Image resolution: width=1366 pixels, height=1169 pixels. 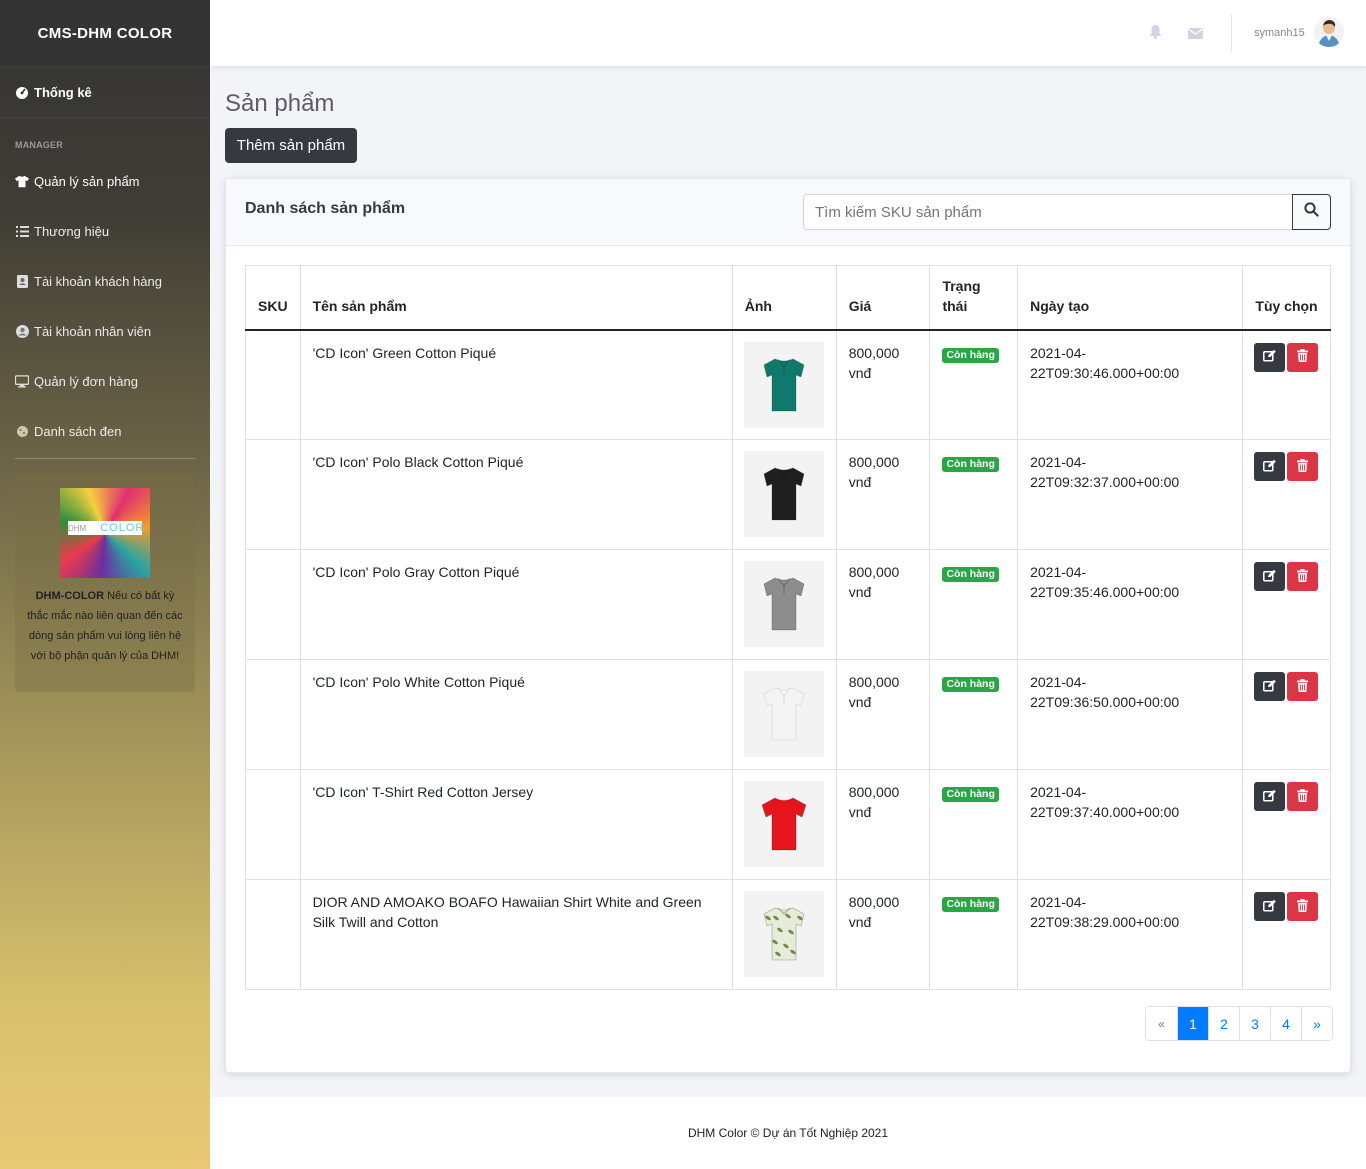 I want to click on tshirt-icon, so click(x=22, y=181).